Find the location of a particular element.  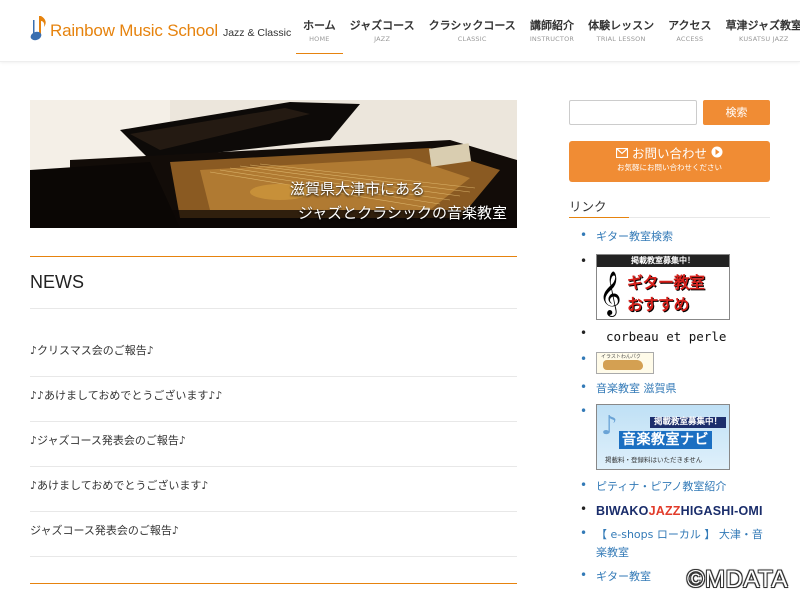

links-title: リンク is located at coordinates (588, 206).